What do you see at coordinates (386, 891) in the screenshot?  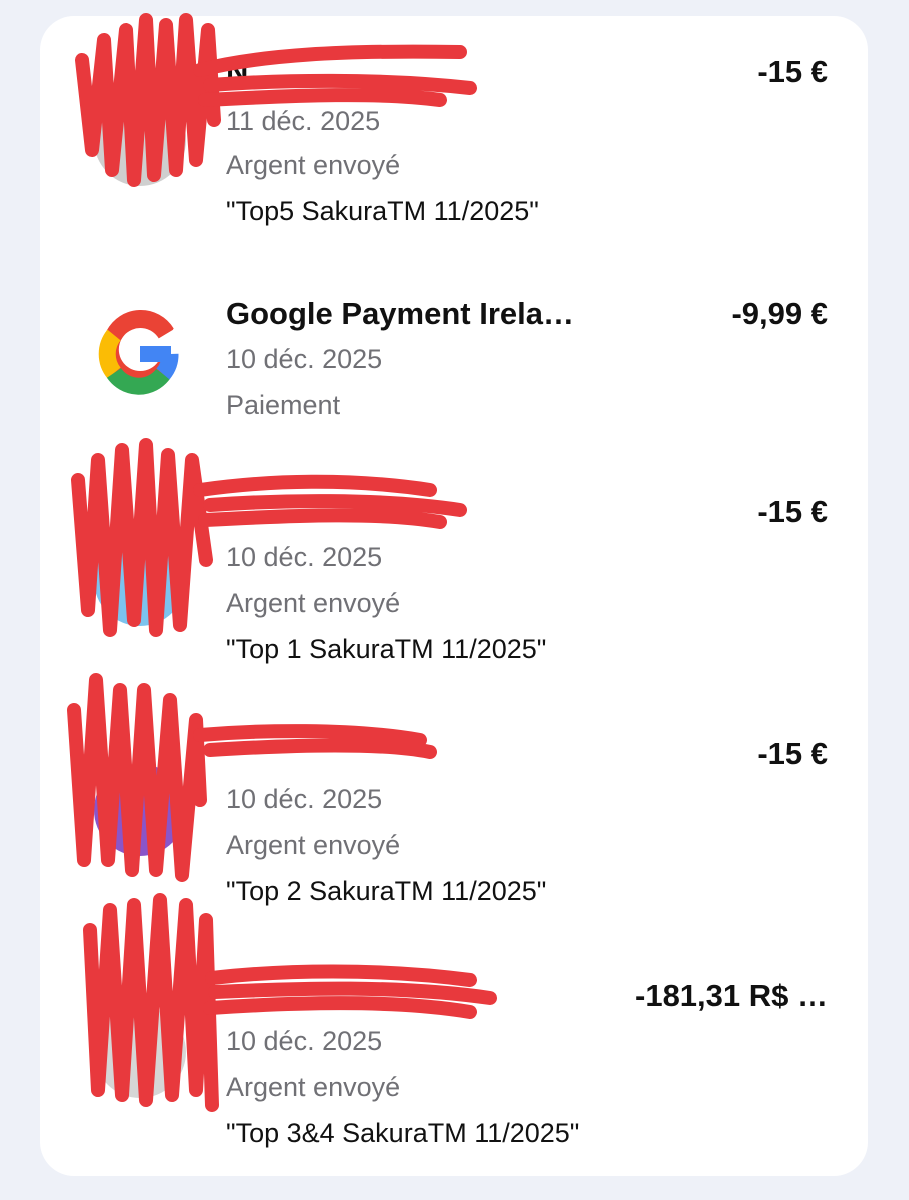 I see `transaction-note: "Top 2 SakuraTM 11/2025"` at bounding box center [386, 891].